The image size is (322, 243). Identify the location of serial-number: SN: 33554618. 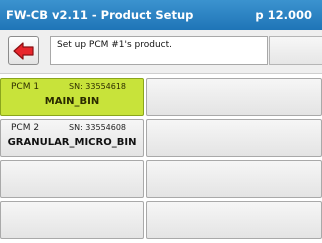
(98, 86).